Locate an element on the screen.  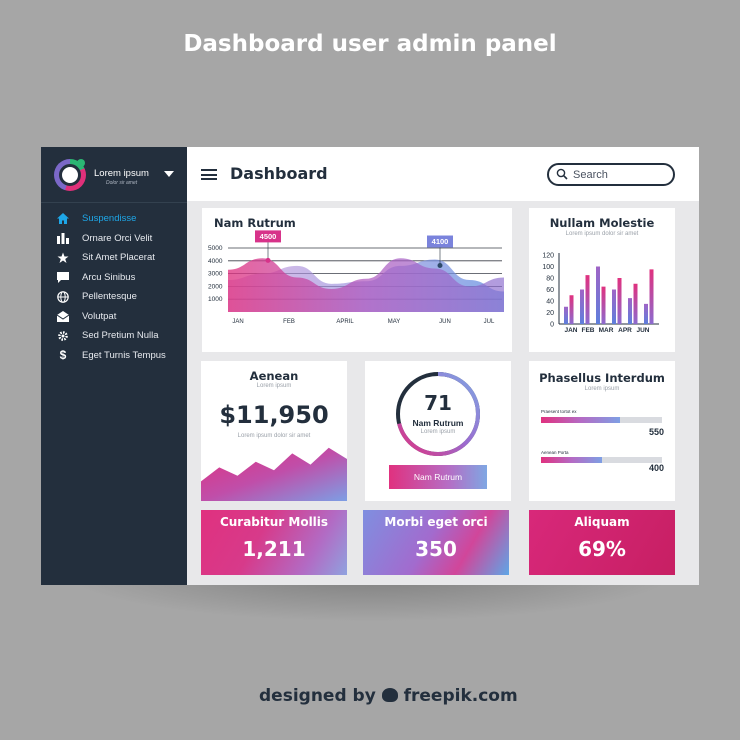
y-tick-label: 100 is located at coordinates (548, 267).